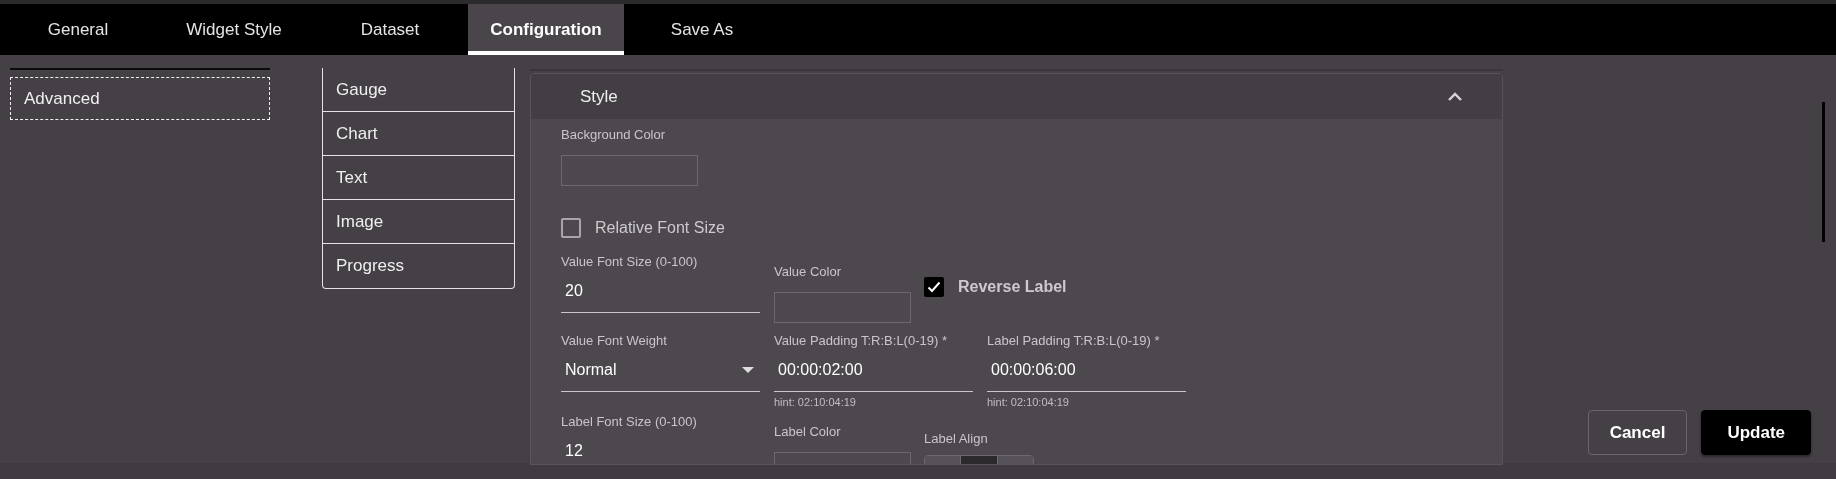 The width and height of the screenshot is (1836, 479). I want to click on widget-type-item: Chart, so click(418, 134).